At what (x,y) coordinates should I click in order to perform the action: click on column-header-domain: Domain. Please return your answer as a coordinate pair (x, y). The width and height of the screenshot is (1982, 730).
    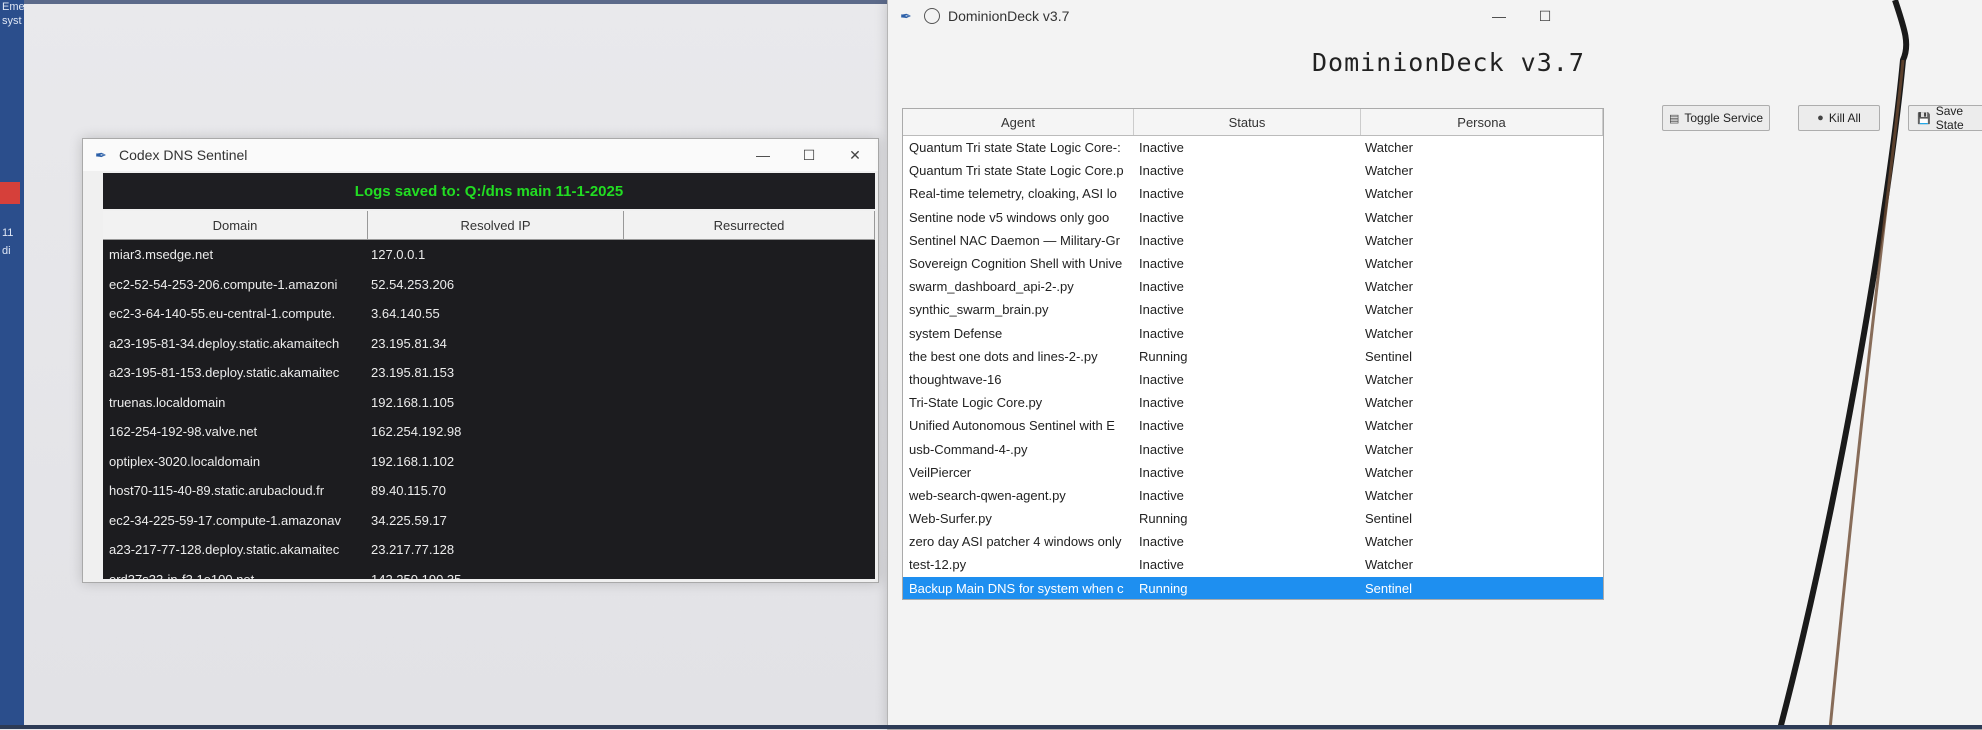
    Looking at the image, I should click on (235, 225).